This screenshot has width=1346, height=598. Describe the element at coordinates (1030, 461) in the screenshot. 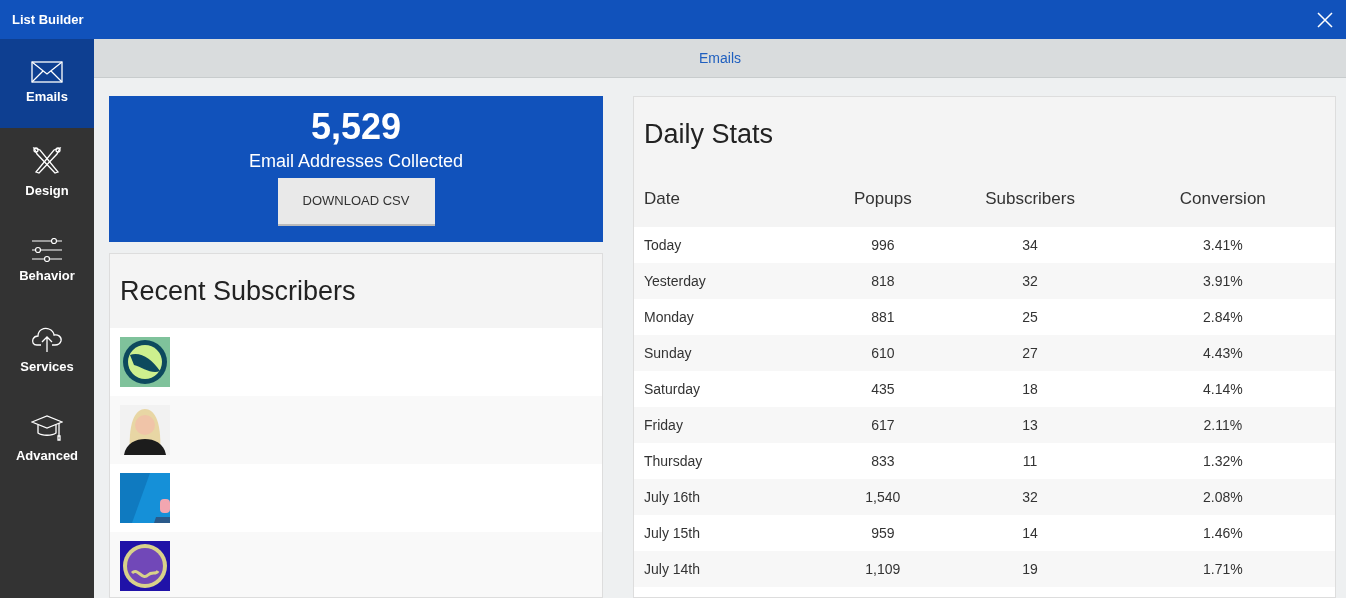

I see `table-cell-text: 11` at that location.